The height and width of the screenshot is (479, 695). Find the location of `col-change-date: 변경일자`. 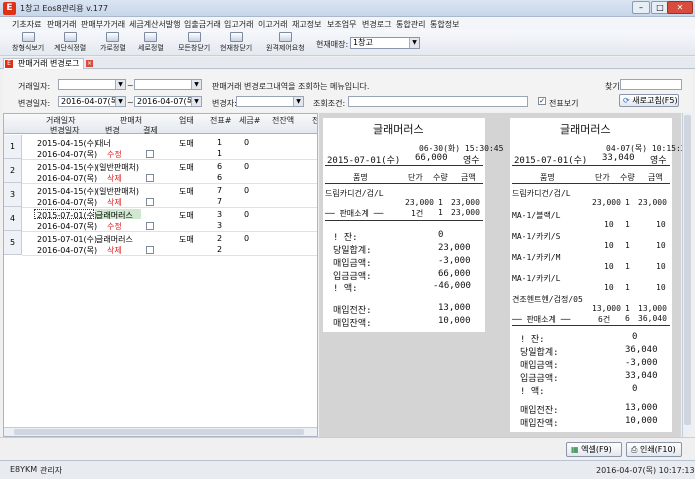

col-change-date: 변경일자 is located at coordinates (64, 130).